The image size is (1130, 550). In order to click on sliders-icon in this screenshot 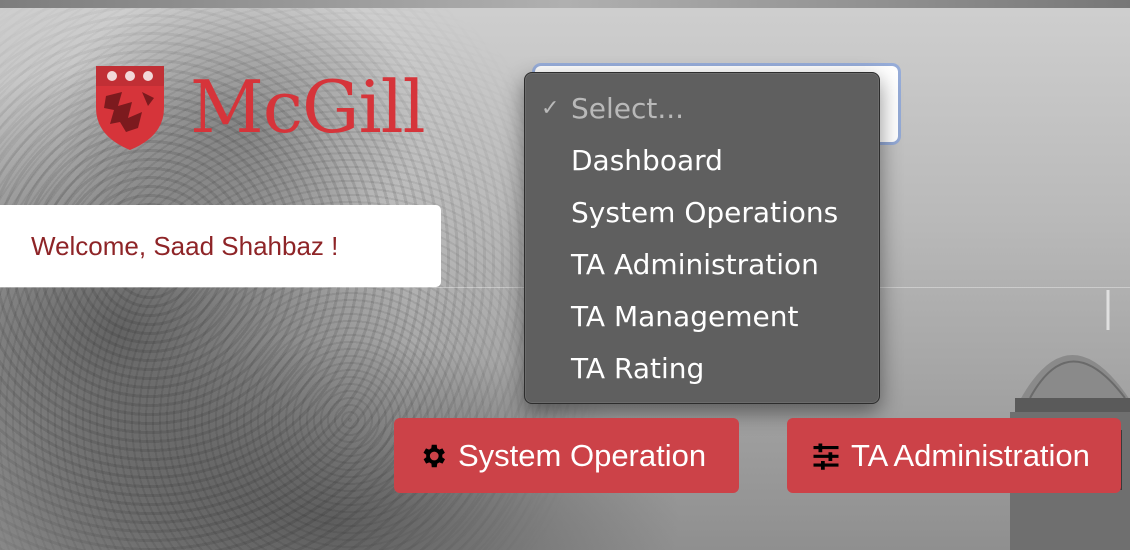, I will do `click(826, 456)`.